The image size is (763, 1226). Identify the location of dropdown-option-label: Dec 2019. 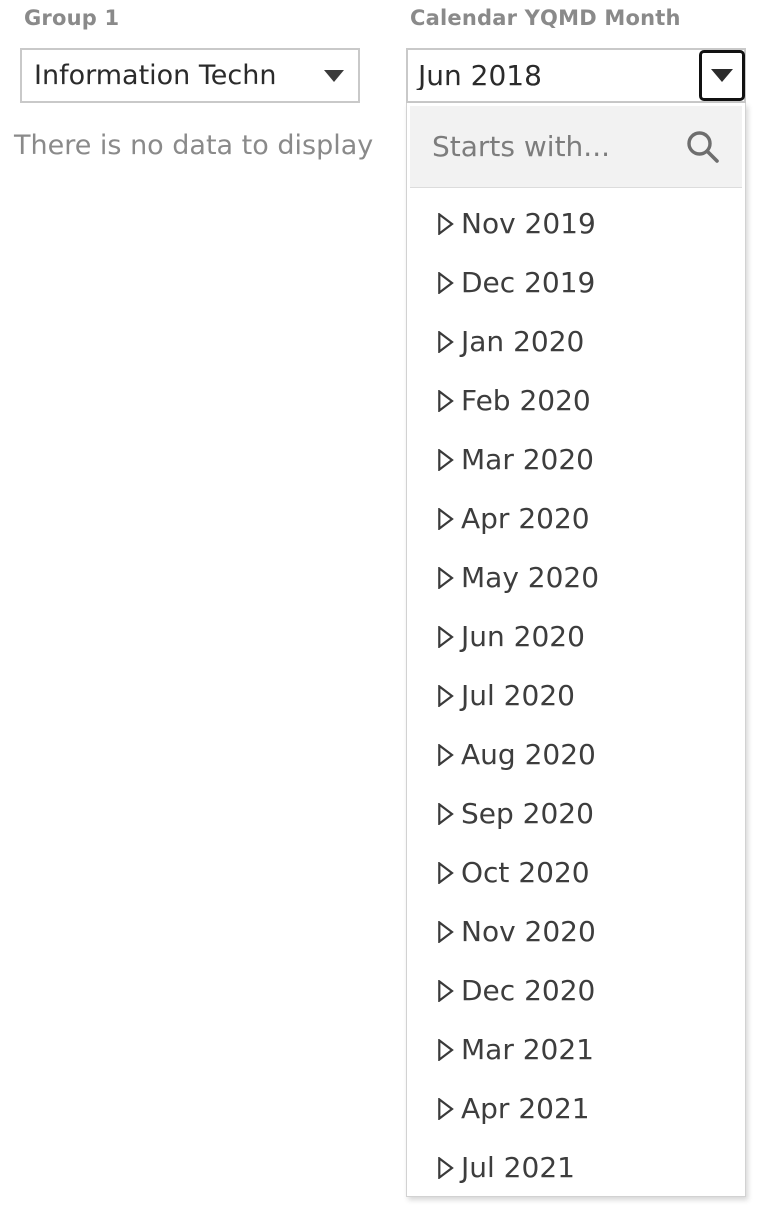
(528, 282).